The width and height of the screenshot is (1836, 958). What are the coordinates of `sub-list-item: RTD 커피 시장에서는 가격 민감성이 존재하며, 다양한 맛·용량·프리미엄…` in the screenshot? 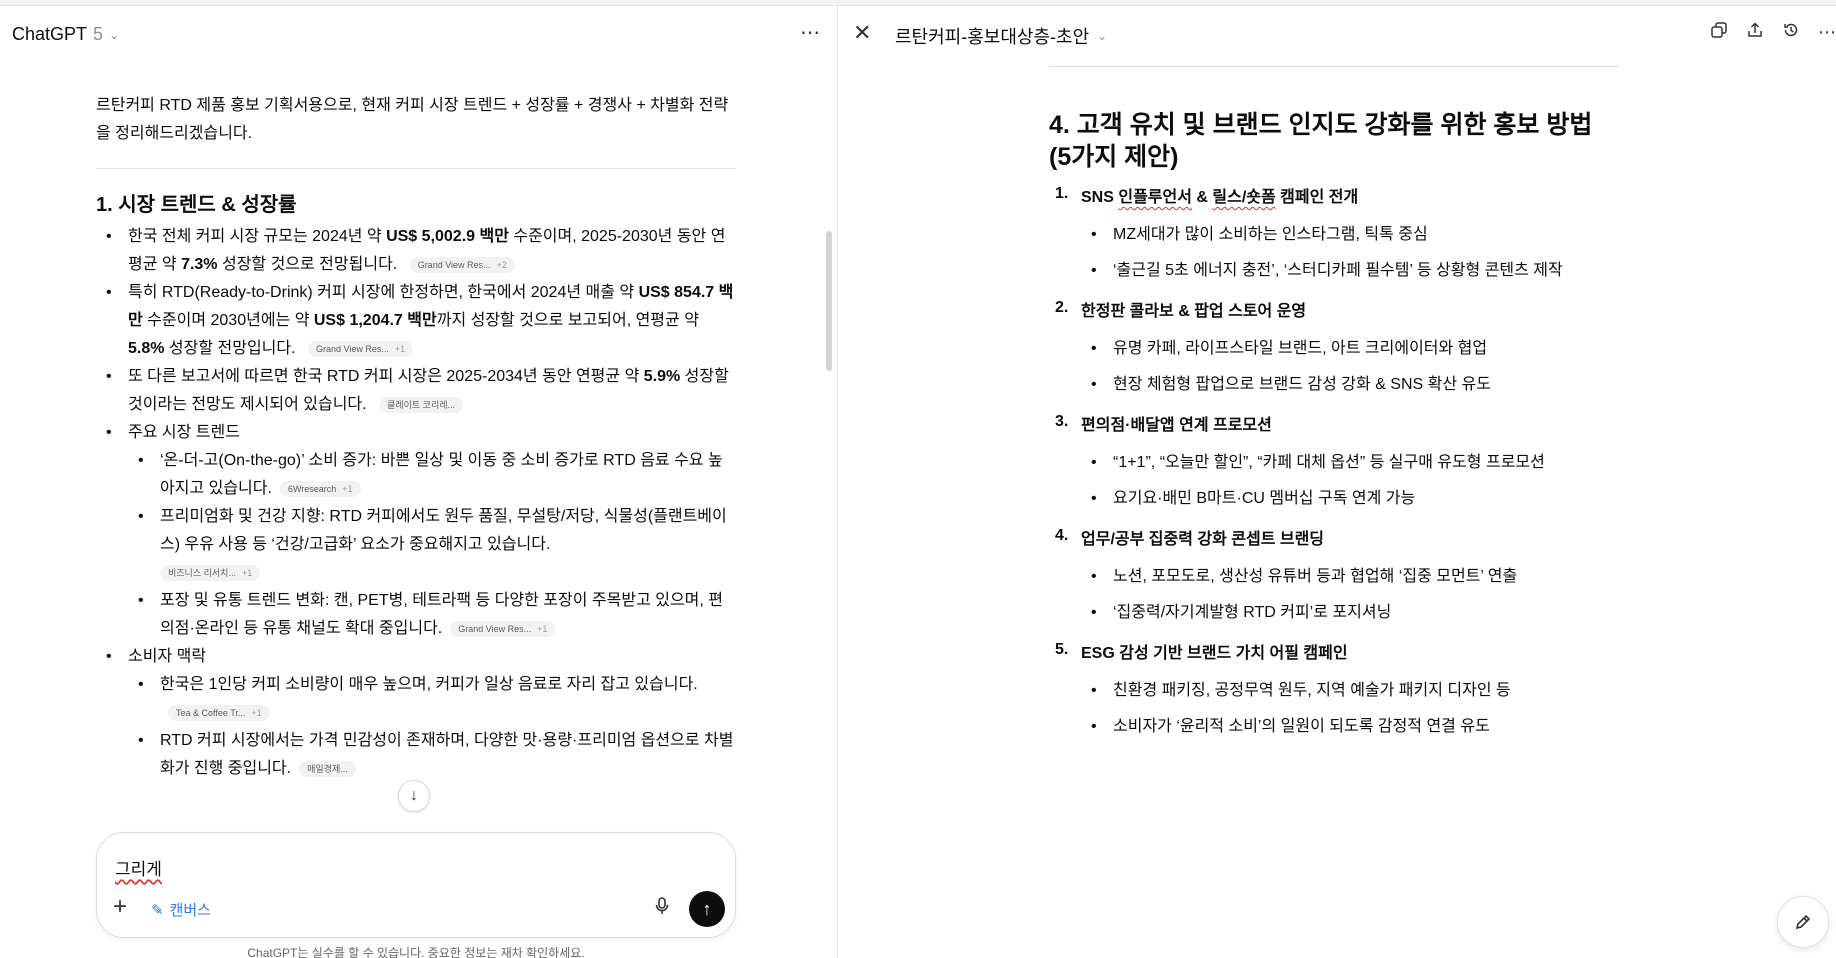 It's located at (432, 755).